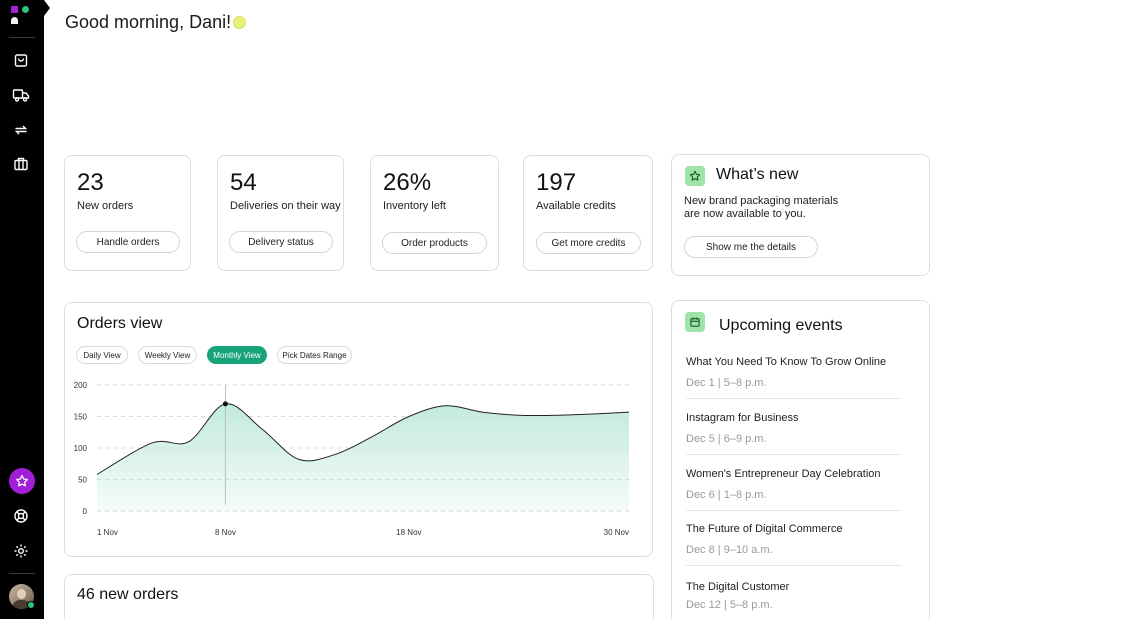 Image resolution: width=1130 pixels, height=619 pixels. What do you see at coordinates (751, 247) in the screenshot?
I see `show-details-button: Show me the details` at bounding box center [751, 247].